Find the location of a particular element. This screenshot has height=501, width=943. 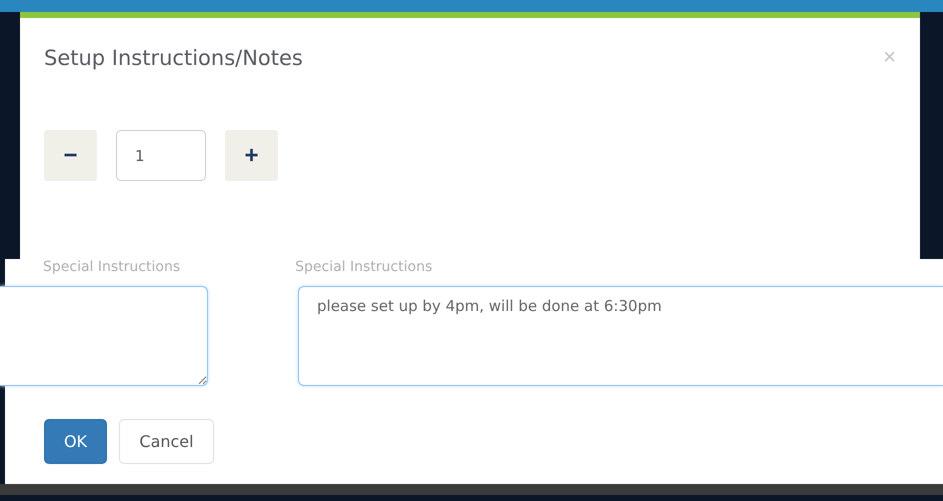

increment-button: + is located at coordinates (251, 155).